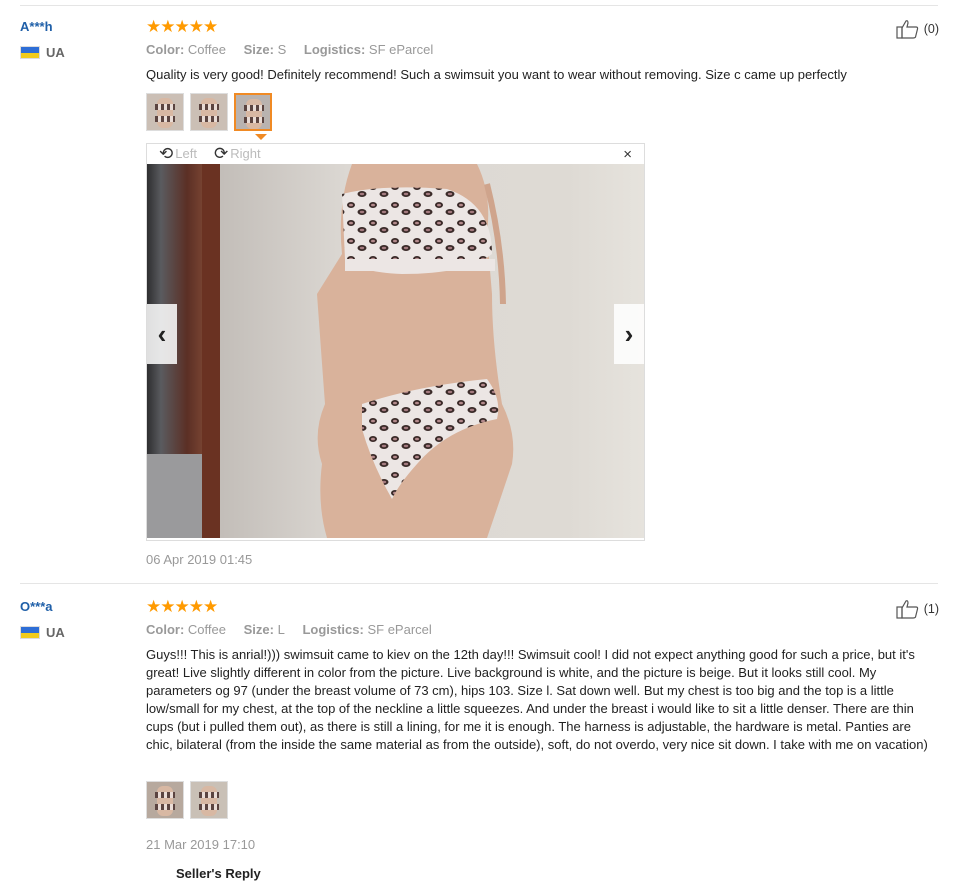  Describe the element at coordinates (627, 154) in the screenshot. I see `close-icon: ×` at that location.